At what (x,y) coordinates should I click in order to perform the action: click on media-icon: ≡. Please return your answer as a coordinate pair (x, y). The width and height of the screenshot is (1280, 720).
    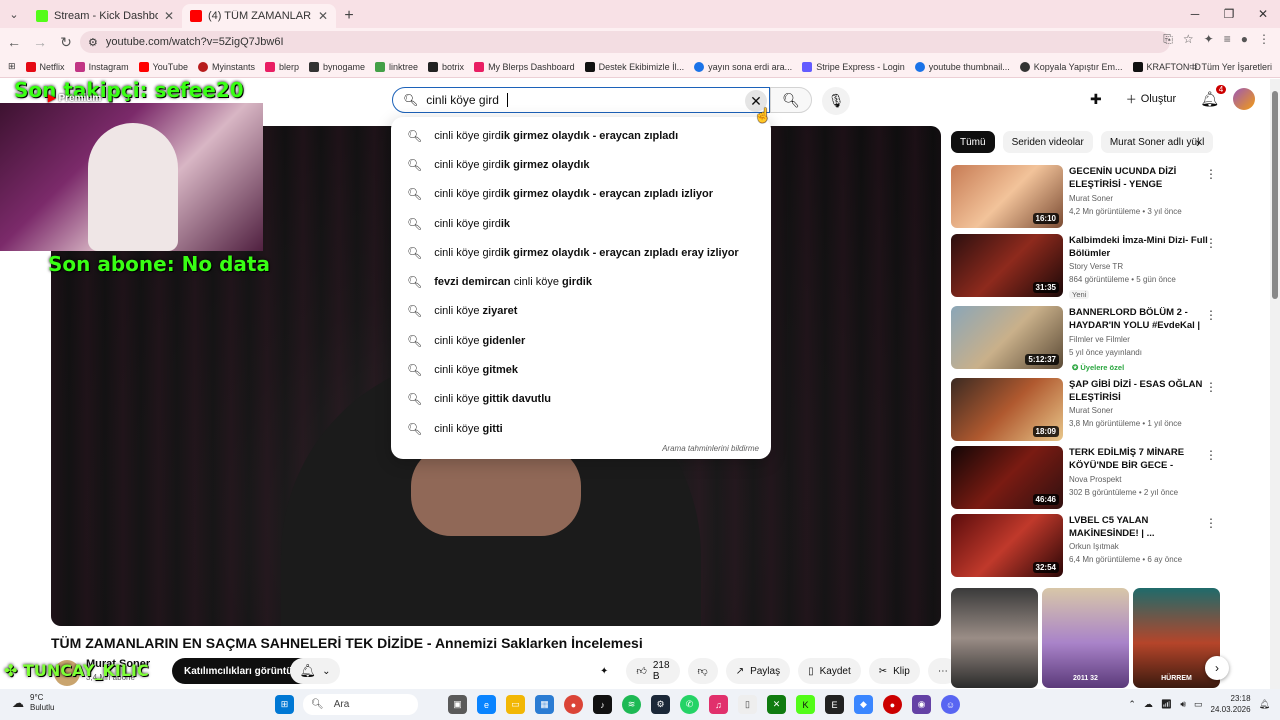
    Looking at the image, I should click on (1227, 39).